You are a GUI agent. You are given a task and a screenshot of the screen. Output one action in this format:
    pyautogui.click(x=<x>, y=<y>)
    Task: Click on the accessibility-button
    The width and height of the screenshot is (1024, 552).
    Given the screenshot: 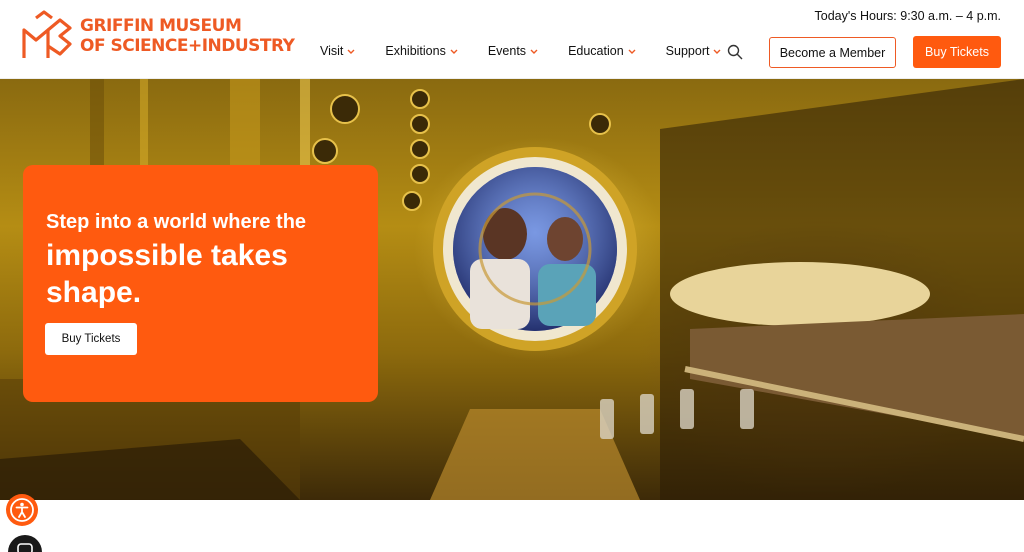 What is the action you would take?
    pyautogui.click(x=22, y=510)
    